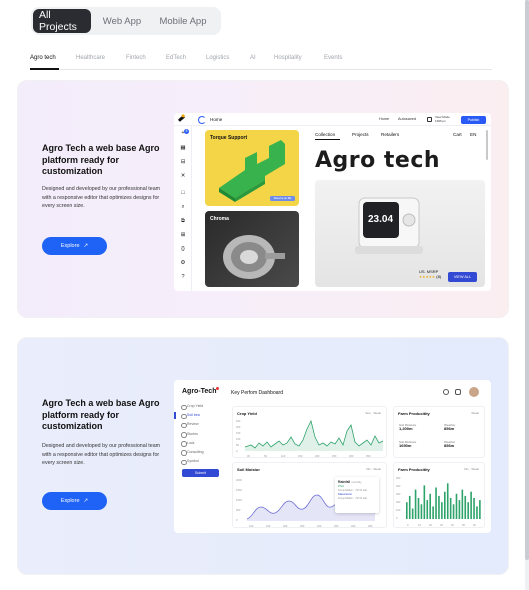 This screenshot has width=529, height=590. Describe the element at coordinates (239, 490) in the screenshot. I see `y-tick: 1500` at that location.